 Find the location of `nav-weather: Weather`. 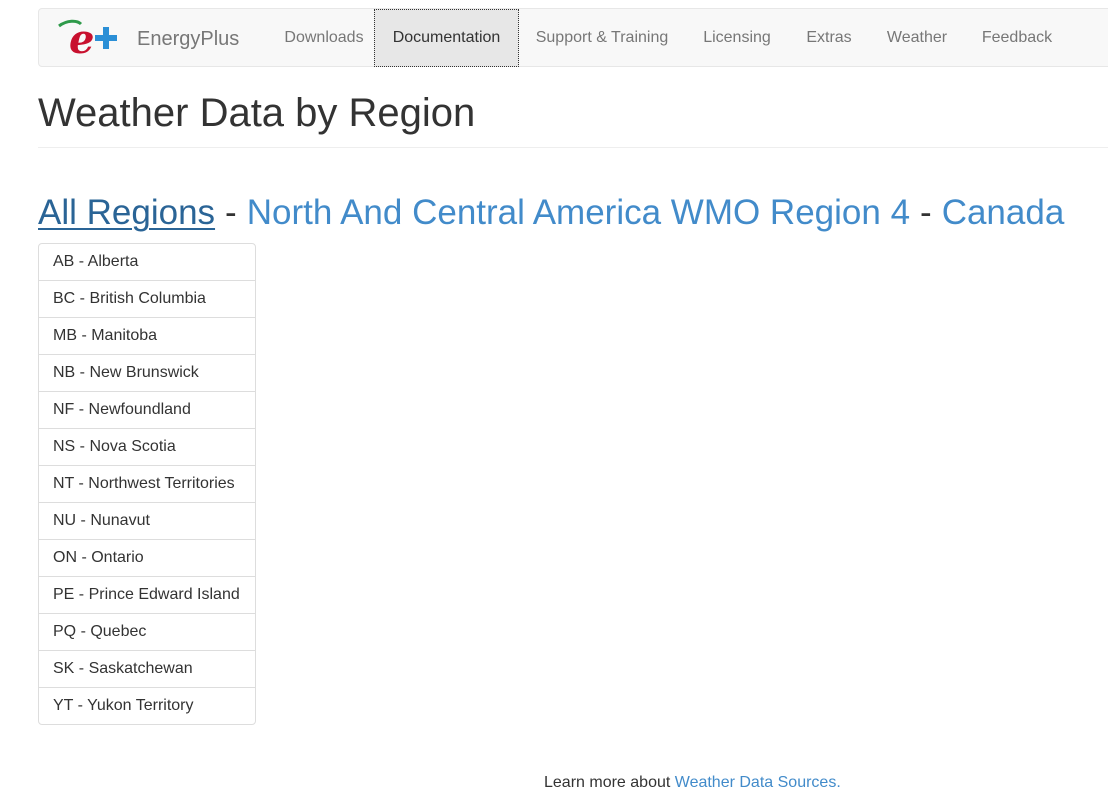

nav-weather: Weather is located at coordinates (917, 38).